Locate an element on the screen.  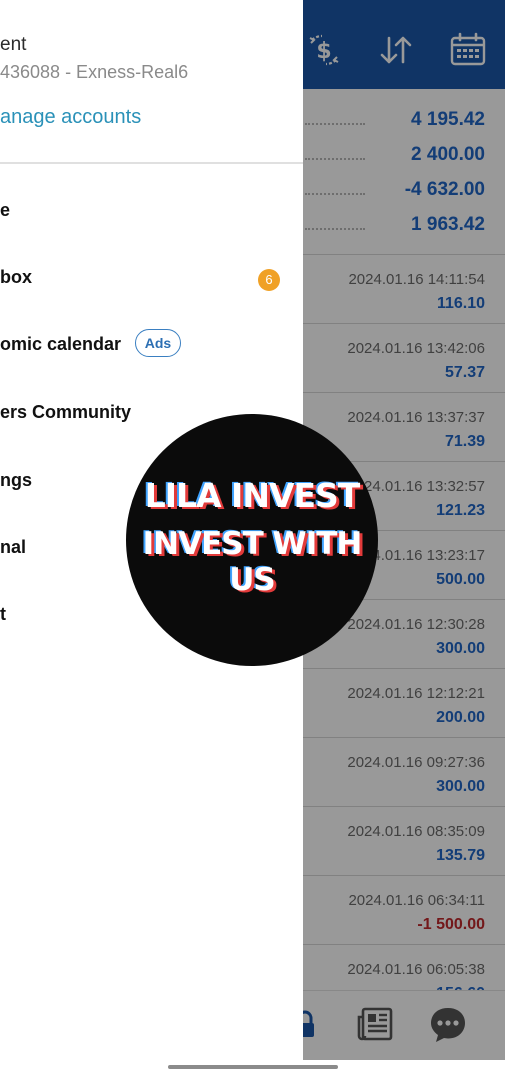
menu-item-label: ngs is located at coordinates (16, 480).